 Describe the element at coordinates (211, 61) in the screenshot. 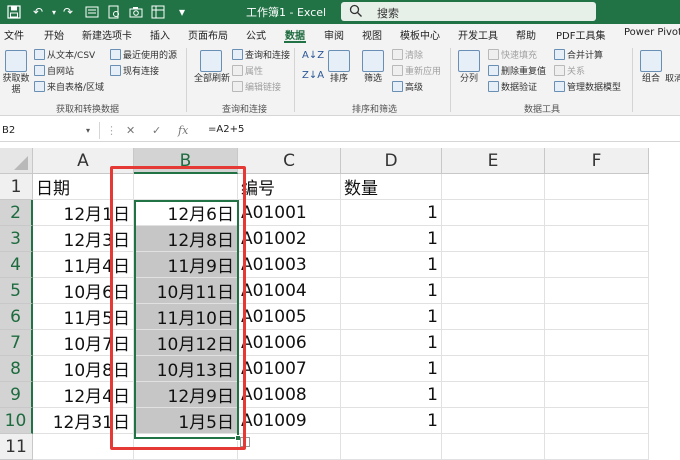

I see `refresh-all-icon` at that location.